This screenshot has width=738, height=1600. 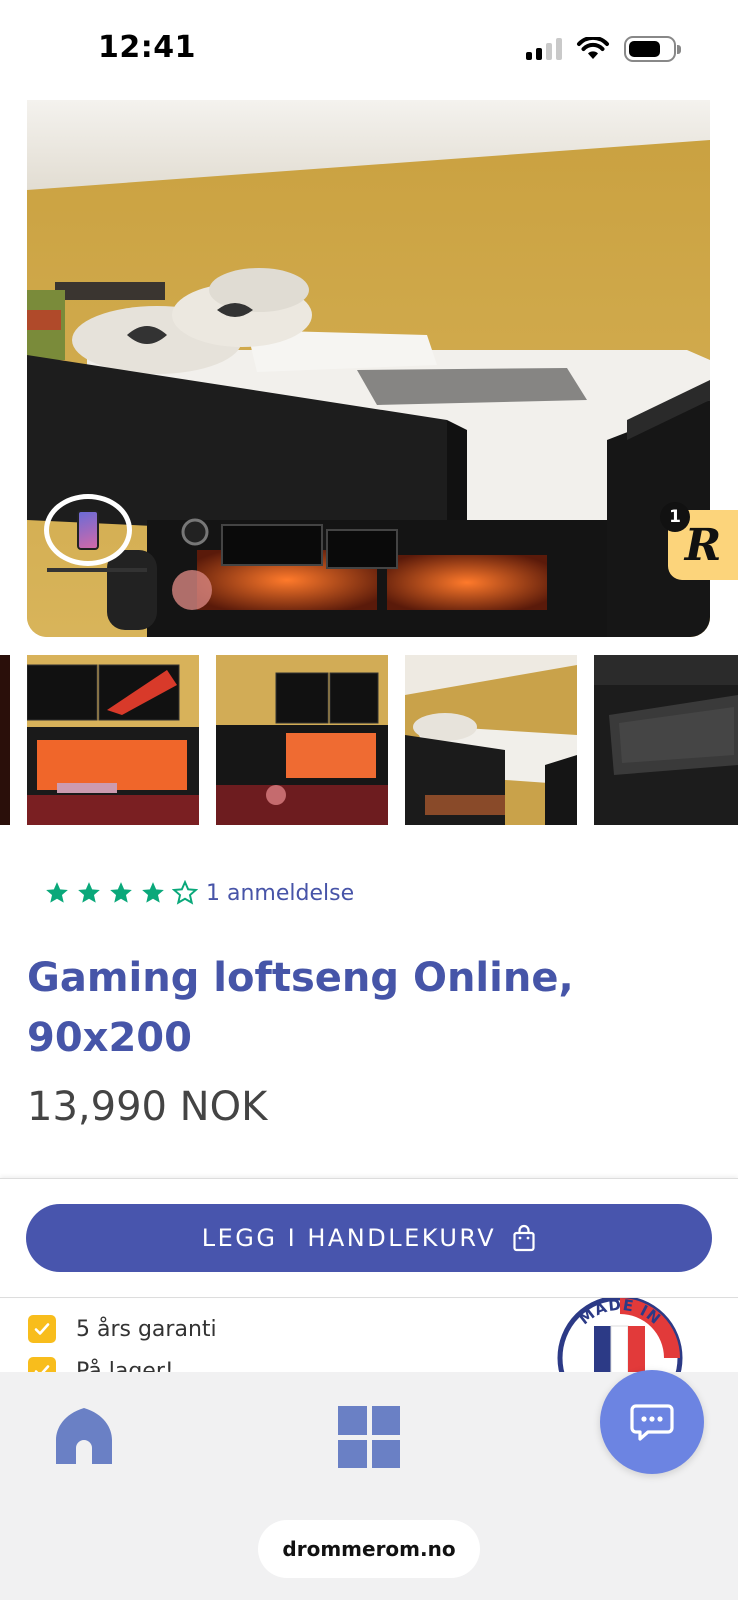 I want to click on status-time: 12:41, so click(x=147, y=47).